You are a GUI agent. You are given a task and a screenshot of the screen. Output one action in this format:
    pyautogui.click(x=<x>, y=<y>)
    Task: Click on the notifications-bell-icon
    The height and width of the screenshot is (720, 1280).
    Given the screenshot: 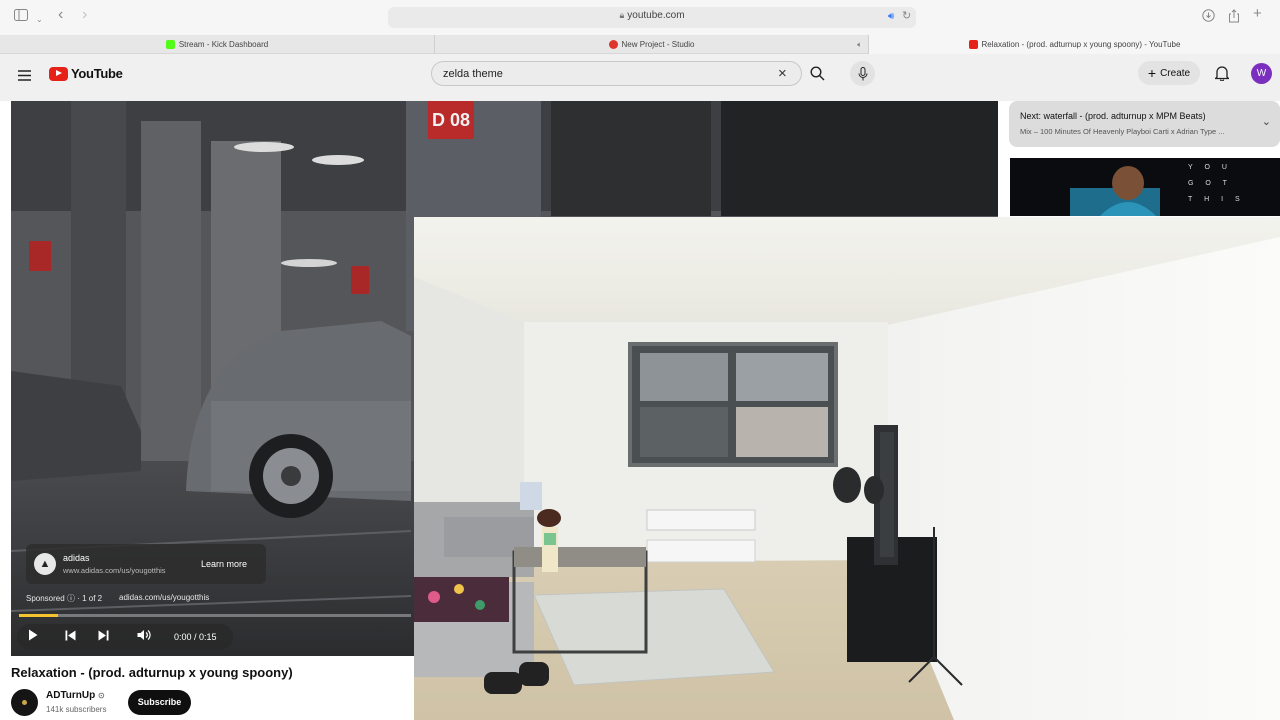 What is the action you would take?
    pyautogui.click(x=1222, y=75)
    